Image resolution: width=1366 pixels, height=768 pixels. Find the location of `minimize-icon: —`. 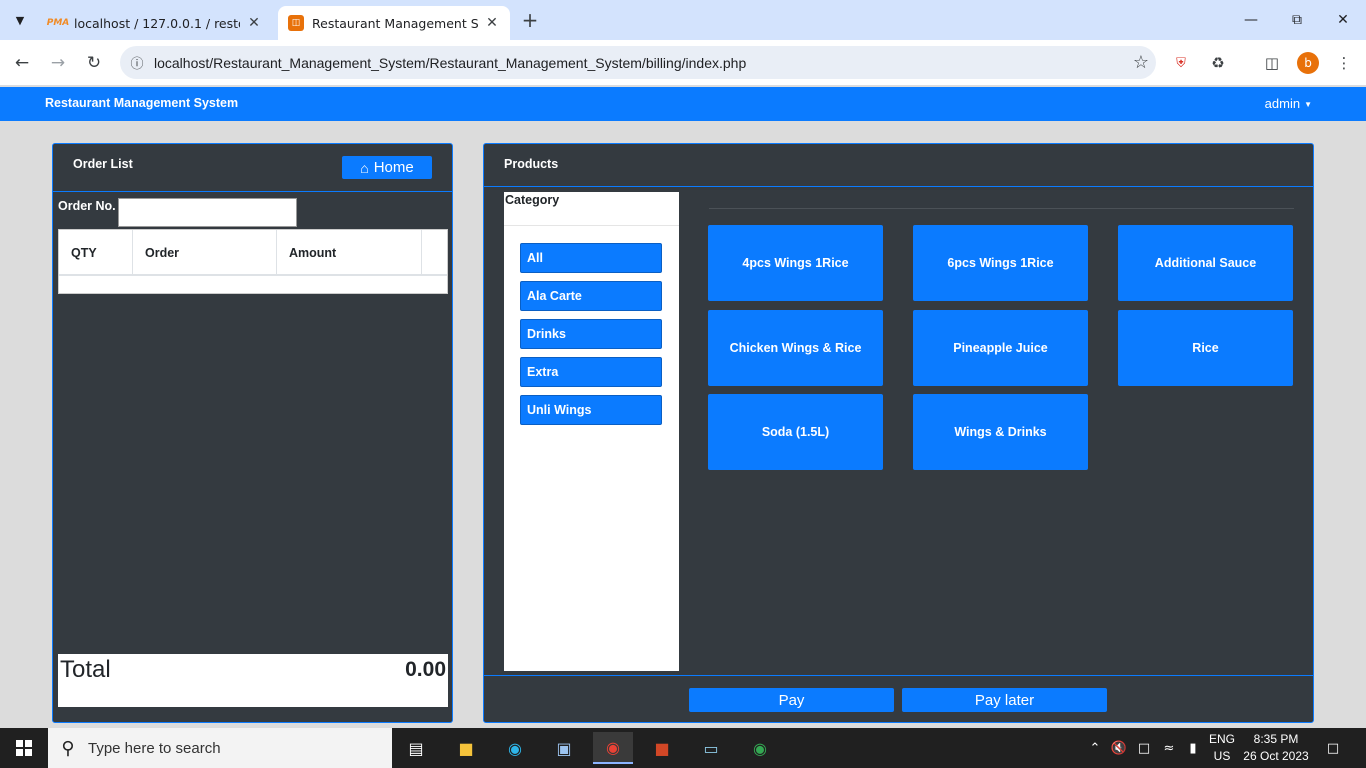

minimize-icon: — is located at coordinates (1251, 20).